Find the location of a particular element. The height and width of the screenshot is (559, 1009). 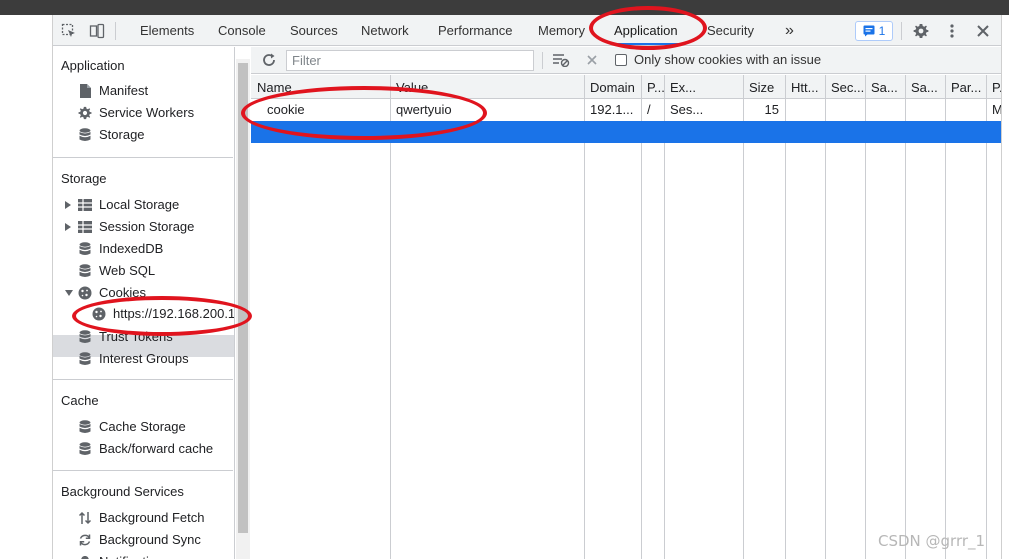

sidebar-item-cookies: Cookies is located at coordinates (111, 293).